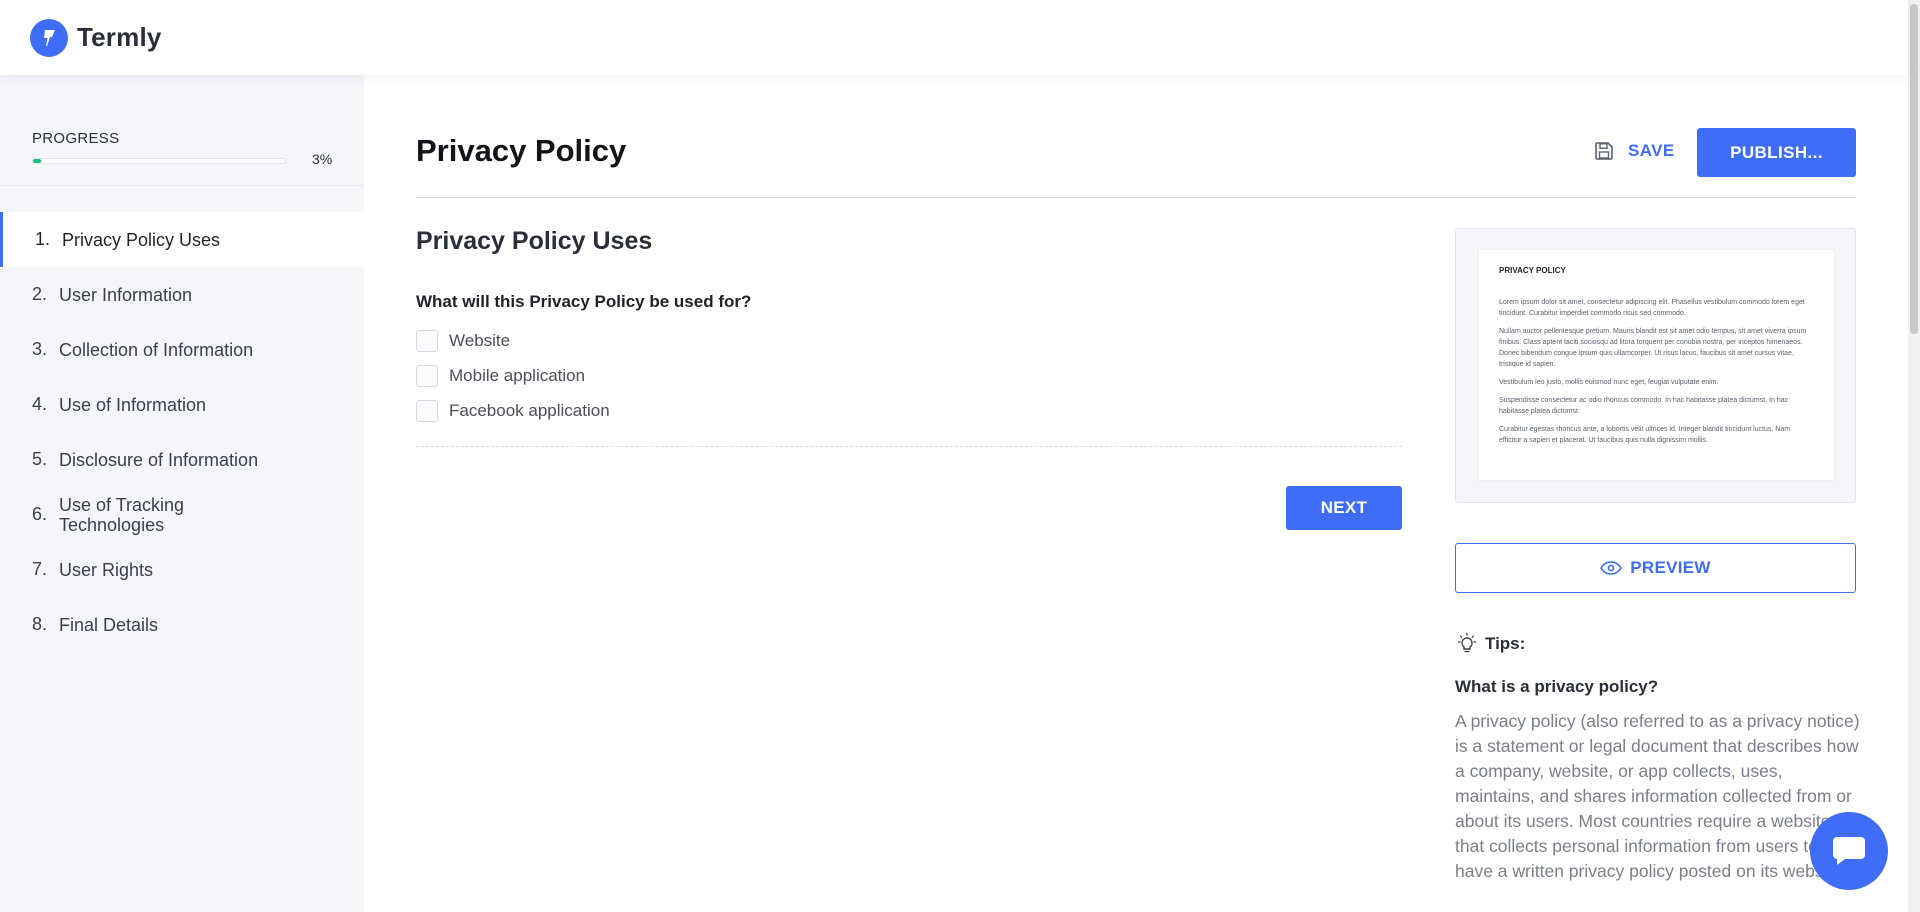 This screenshot has height=912, width=1920. I want to click on section-title: Privacy Policy Uses, so click(534, 241).